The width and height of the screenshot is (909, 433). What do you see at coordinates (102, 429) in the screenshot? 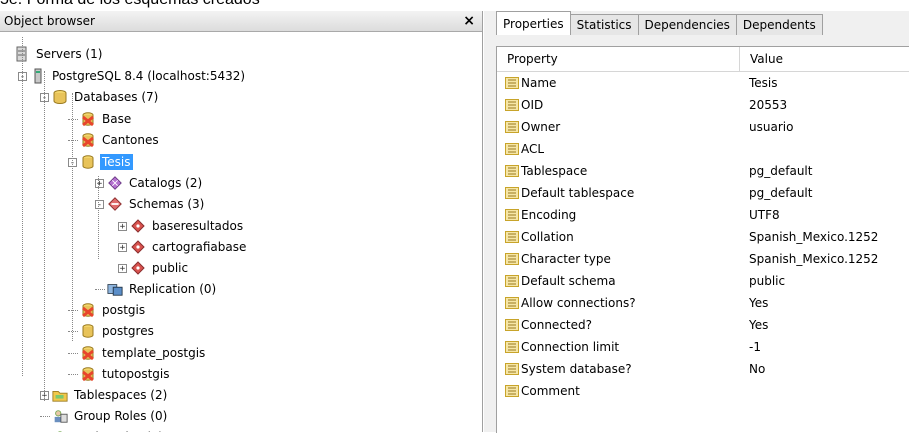
I see `tree-node: +Login Roles (3)` at bounding box center [102, 429].